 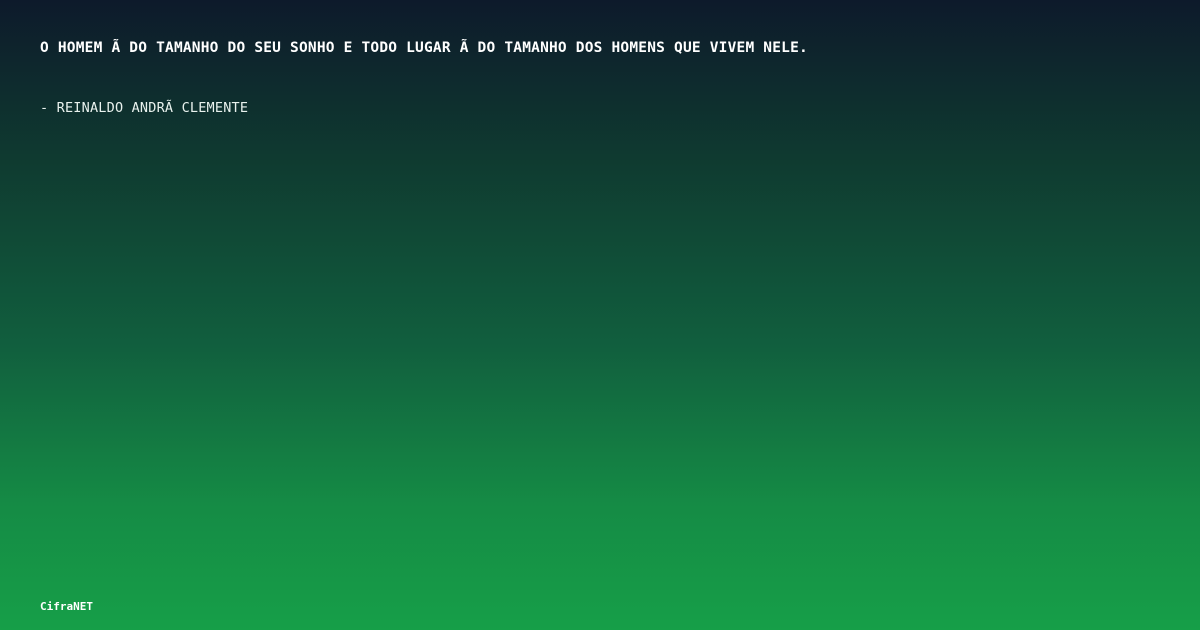 I want to click on brand-logo: CifraNET, so click(x=66, y=606).